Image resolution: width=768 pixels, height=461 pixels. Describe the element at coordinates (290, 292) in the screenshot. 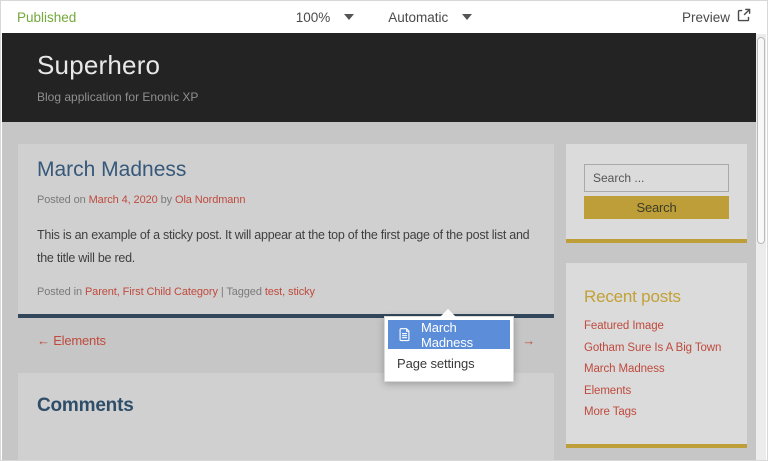

I see `tag-links: test, sticky` at that location.